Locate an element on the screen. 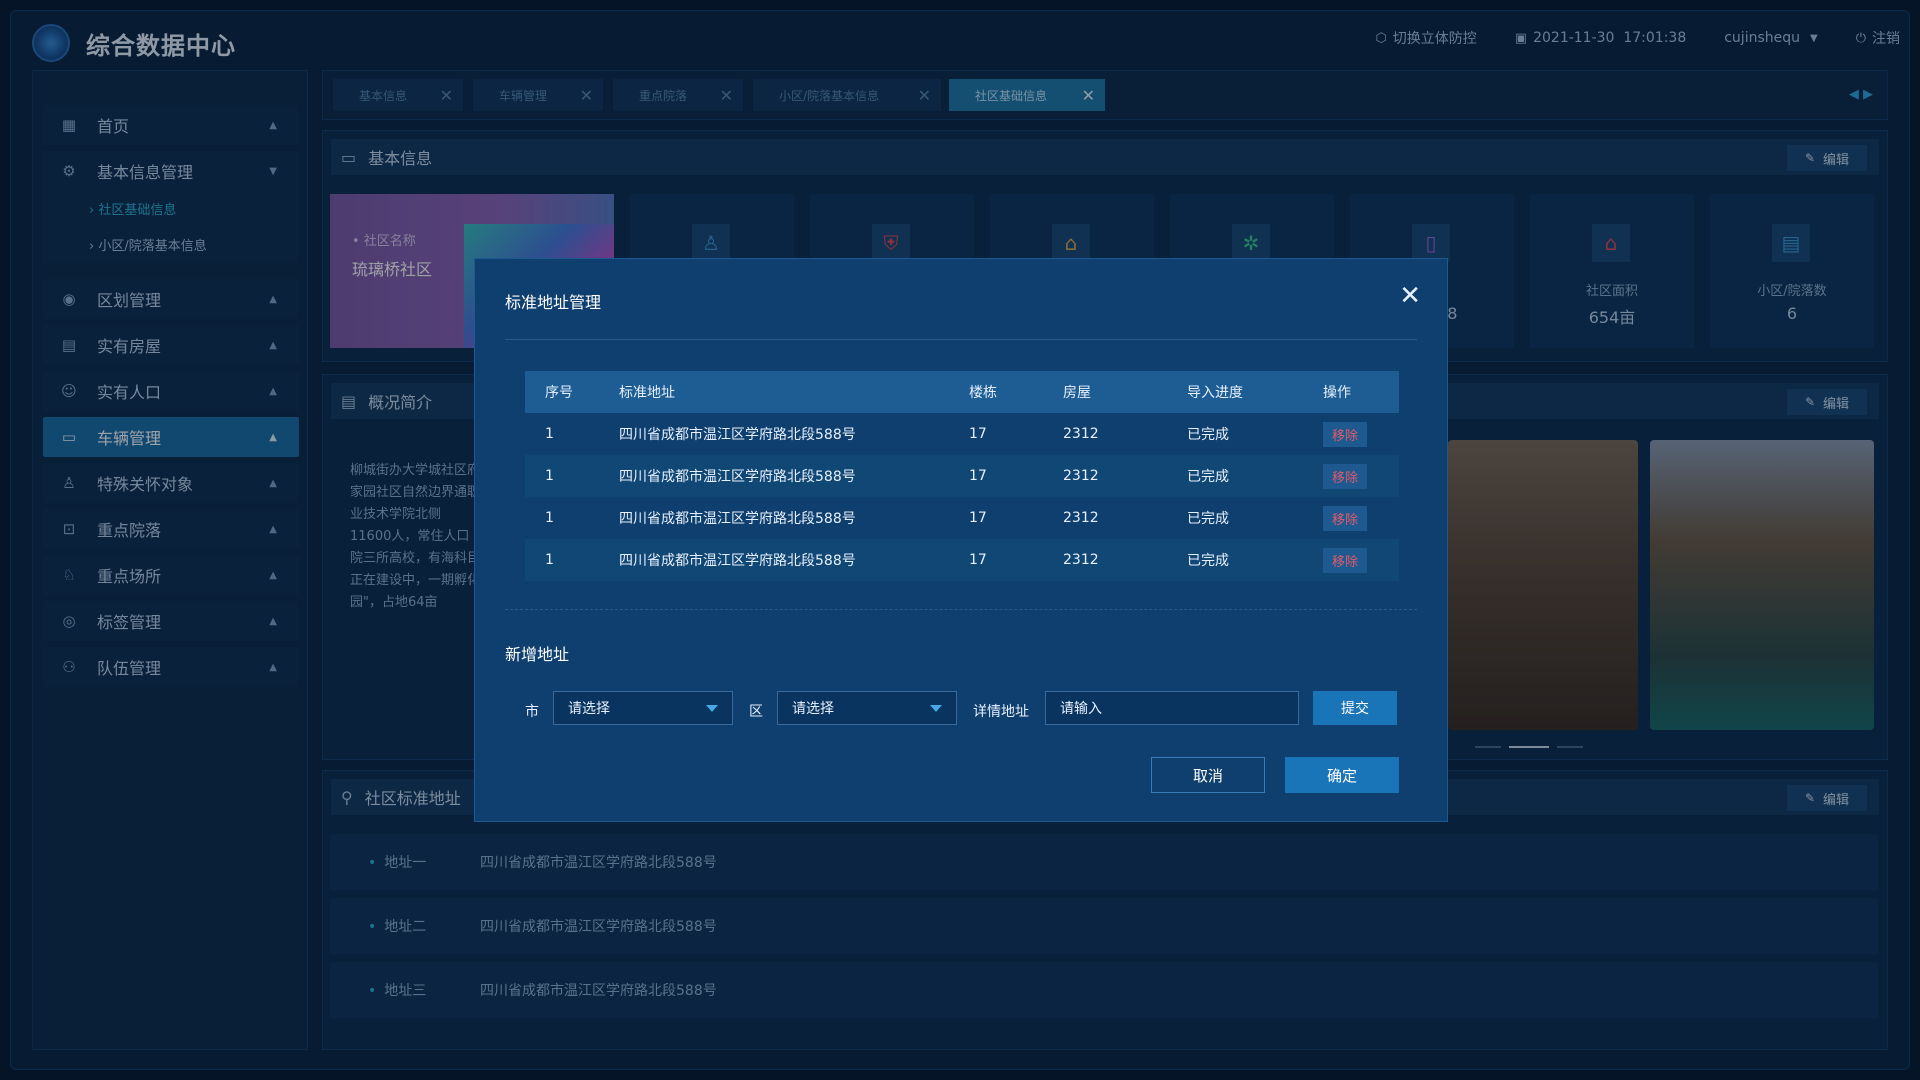 Image resolution: width=1920 pixels, height=1080 pixels. add-section-title: 新增地址 is located at coordinates (537, 654).